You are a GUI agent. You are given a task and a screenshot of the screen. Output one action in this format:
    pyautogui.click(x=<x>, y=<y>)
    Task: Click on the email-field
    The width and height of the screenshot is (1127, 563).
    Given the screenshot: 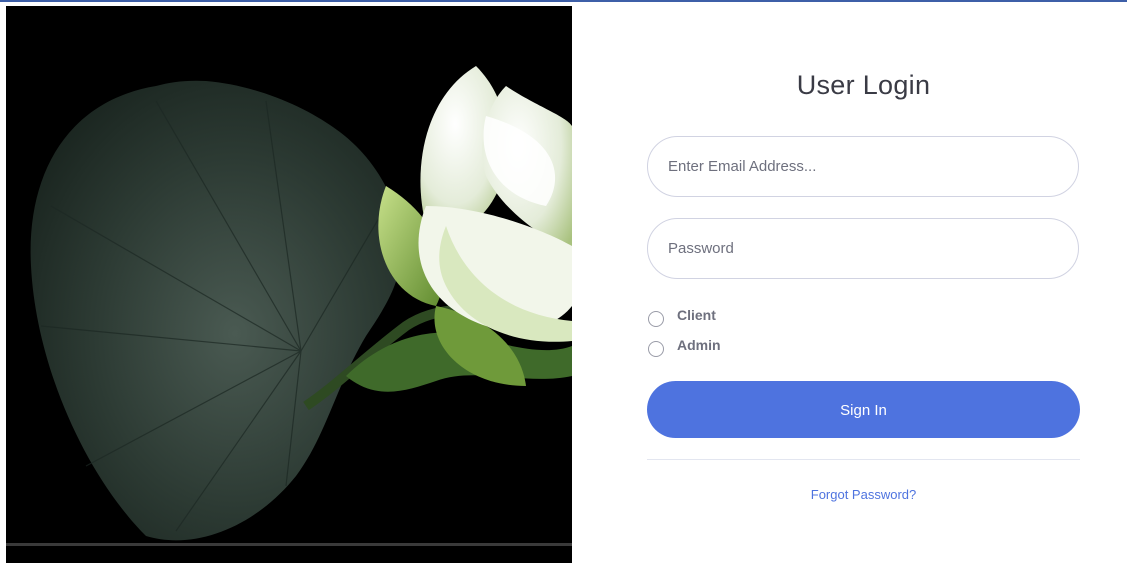 What is the action you would take?
    pyautogui.click(x=863, y=166)
    